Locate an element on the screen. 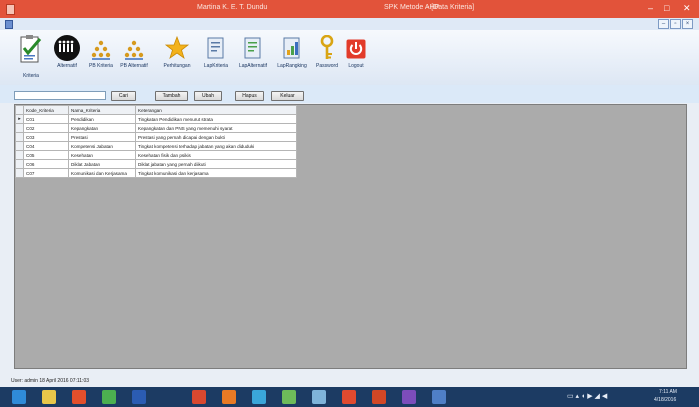 The width and height of the screenshot is (699, 407). start-icon is located at coordinates (19, 397).